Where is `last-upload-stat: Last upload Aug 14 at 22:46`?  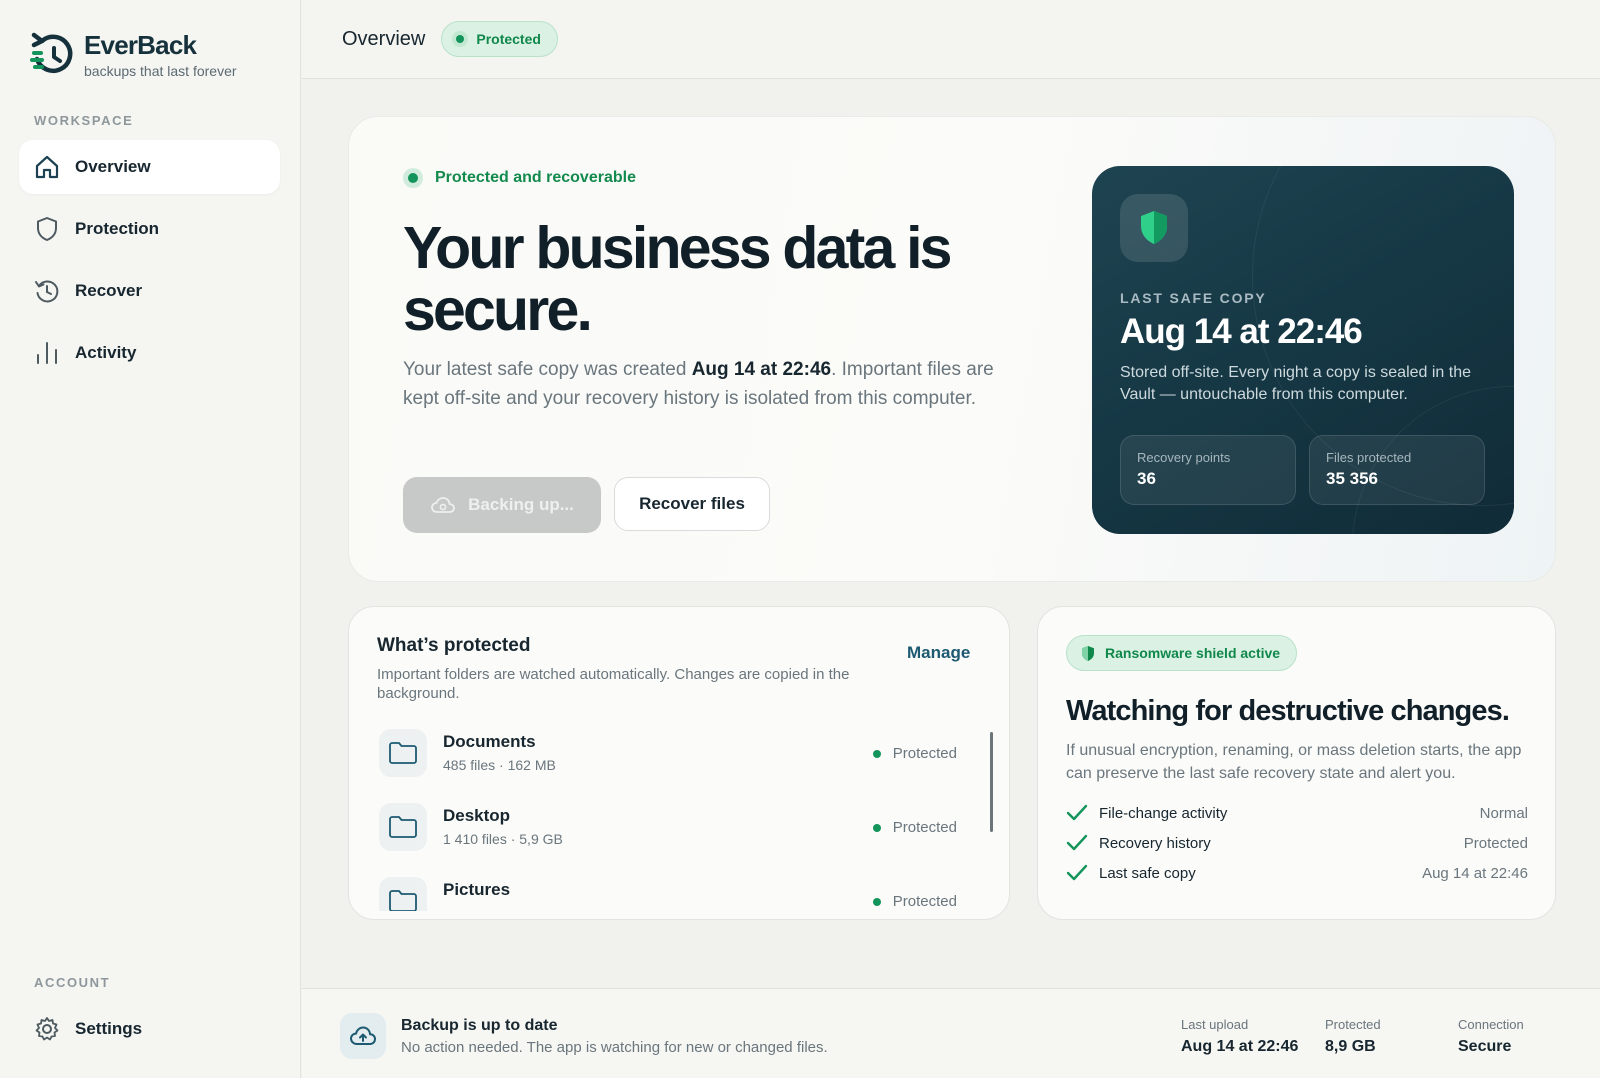 last-upload-stat: Last upload Aug 14 at 22:46 is located at coordinates (1239, 1036).